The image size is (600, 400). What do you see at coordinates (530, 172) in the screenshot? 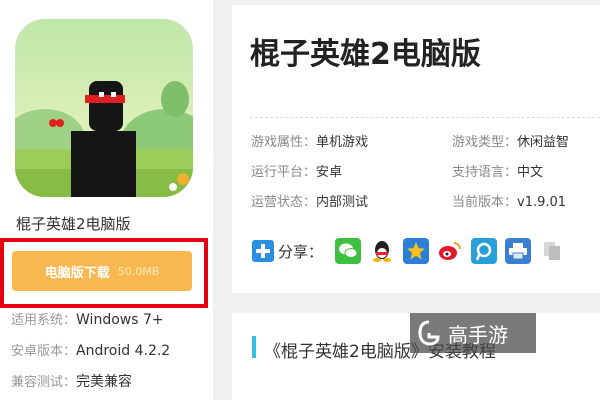
I see `attr-value: 中文` at bounding box center [530, 172].